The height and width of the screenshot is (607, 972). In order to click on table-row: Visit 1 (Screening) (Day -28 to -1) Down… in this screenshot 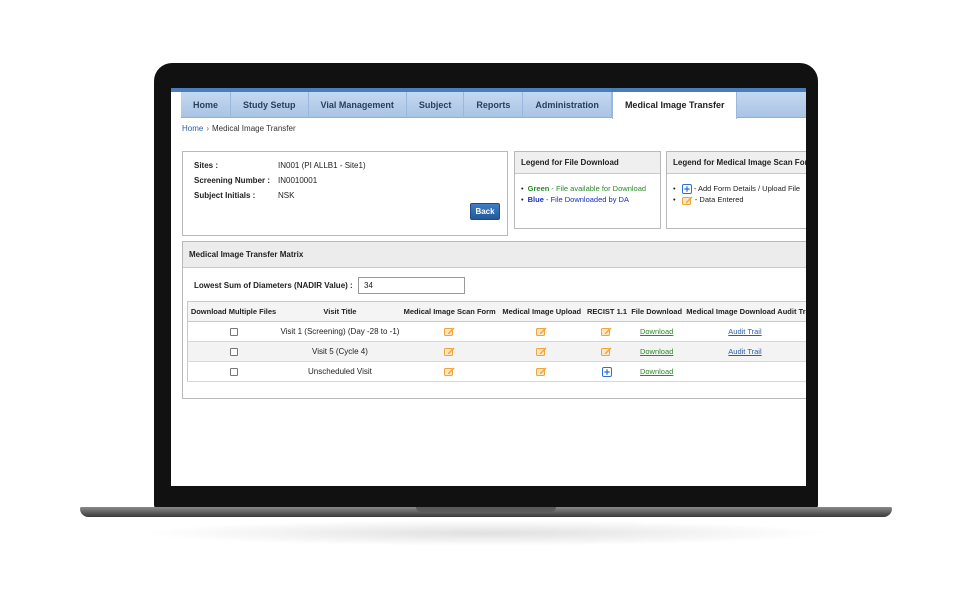, I will do `click(496, 331)`.